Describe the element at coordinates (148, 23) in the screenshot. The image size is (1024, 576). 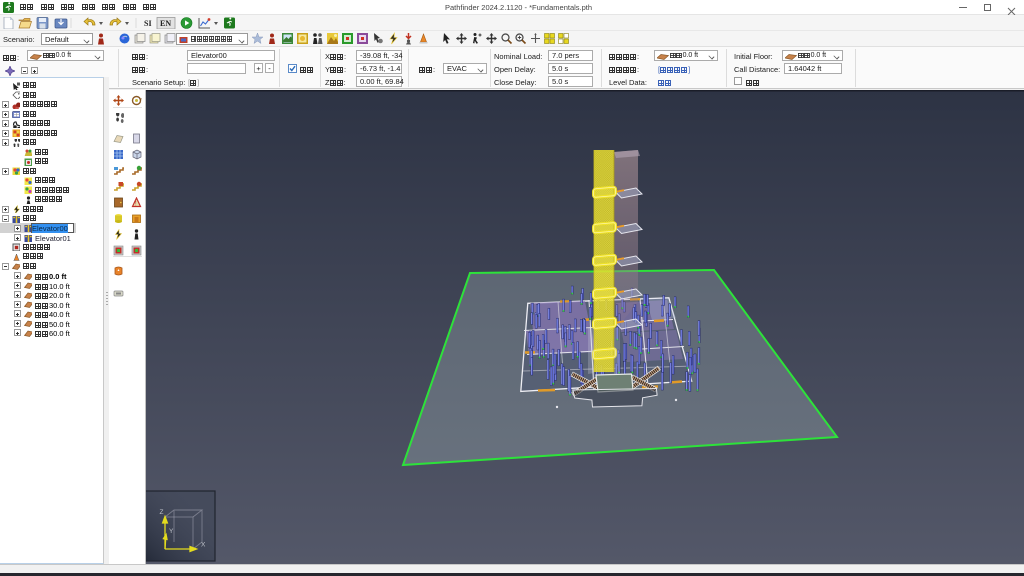
I see `svg-text: SI` at that location.